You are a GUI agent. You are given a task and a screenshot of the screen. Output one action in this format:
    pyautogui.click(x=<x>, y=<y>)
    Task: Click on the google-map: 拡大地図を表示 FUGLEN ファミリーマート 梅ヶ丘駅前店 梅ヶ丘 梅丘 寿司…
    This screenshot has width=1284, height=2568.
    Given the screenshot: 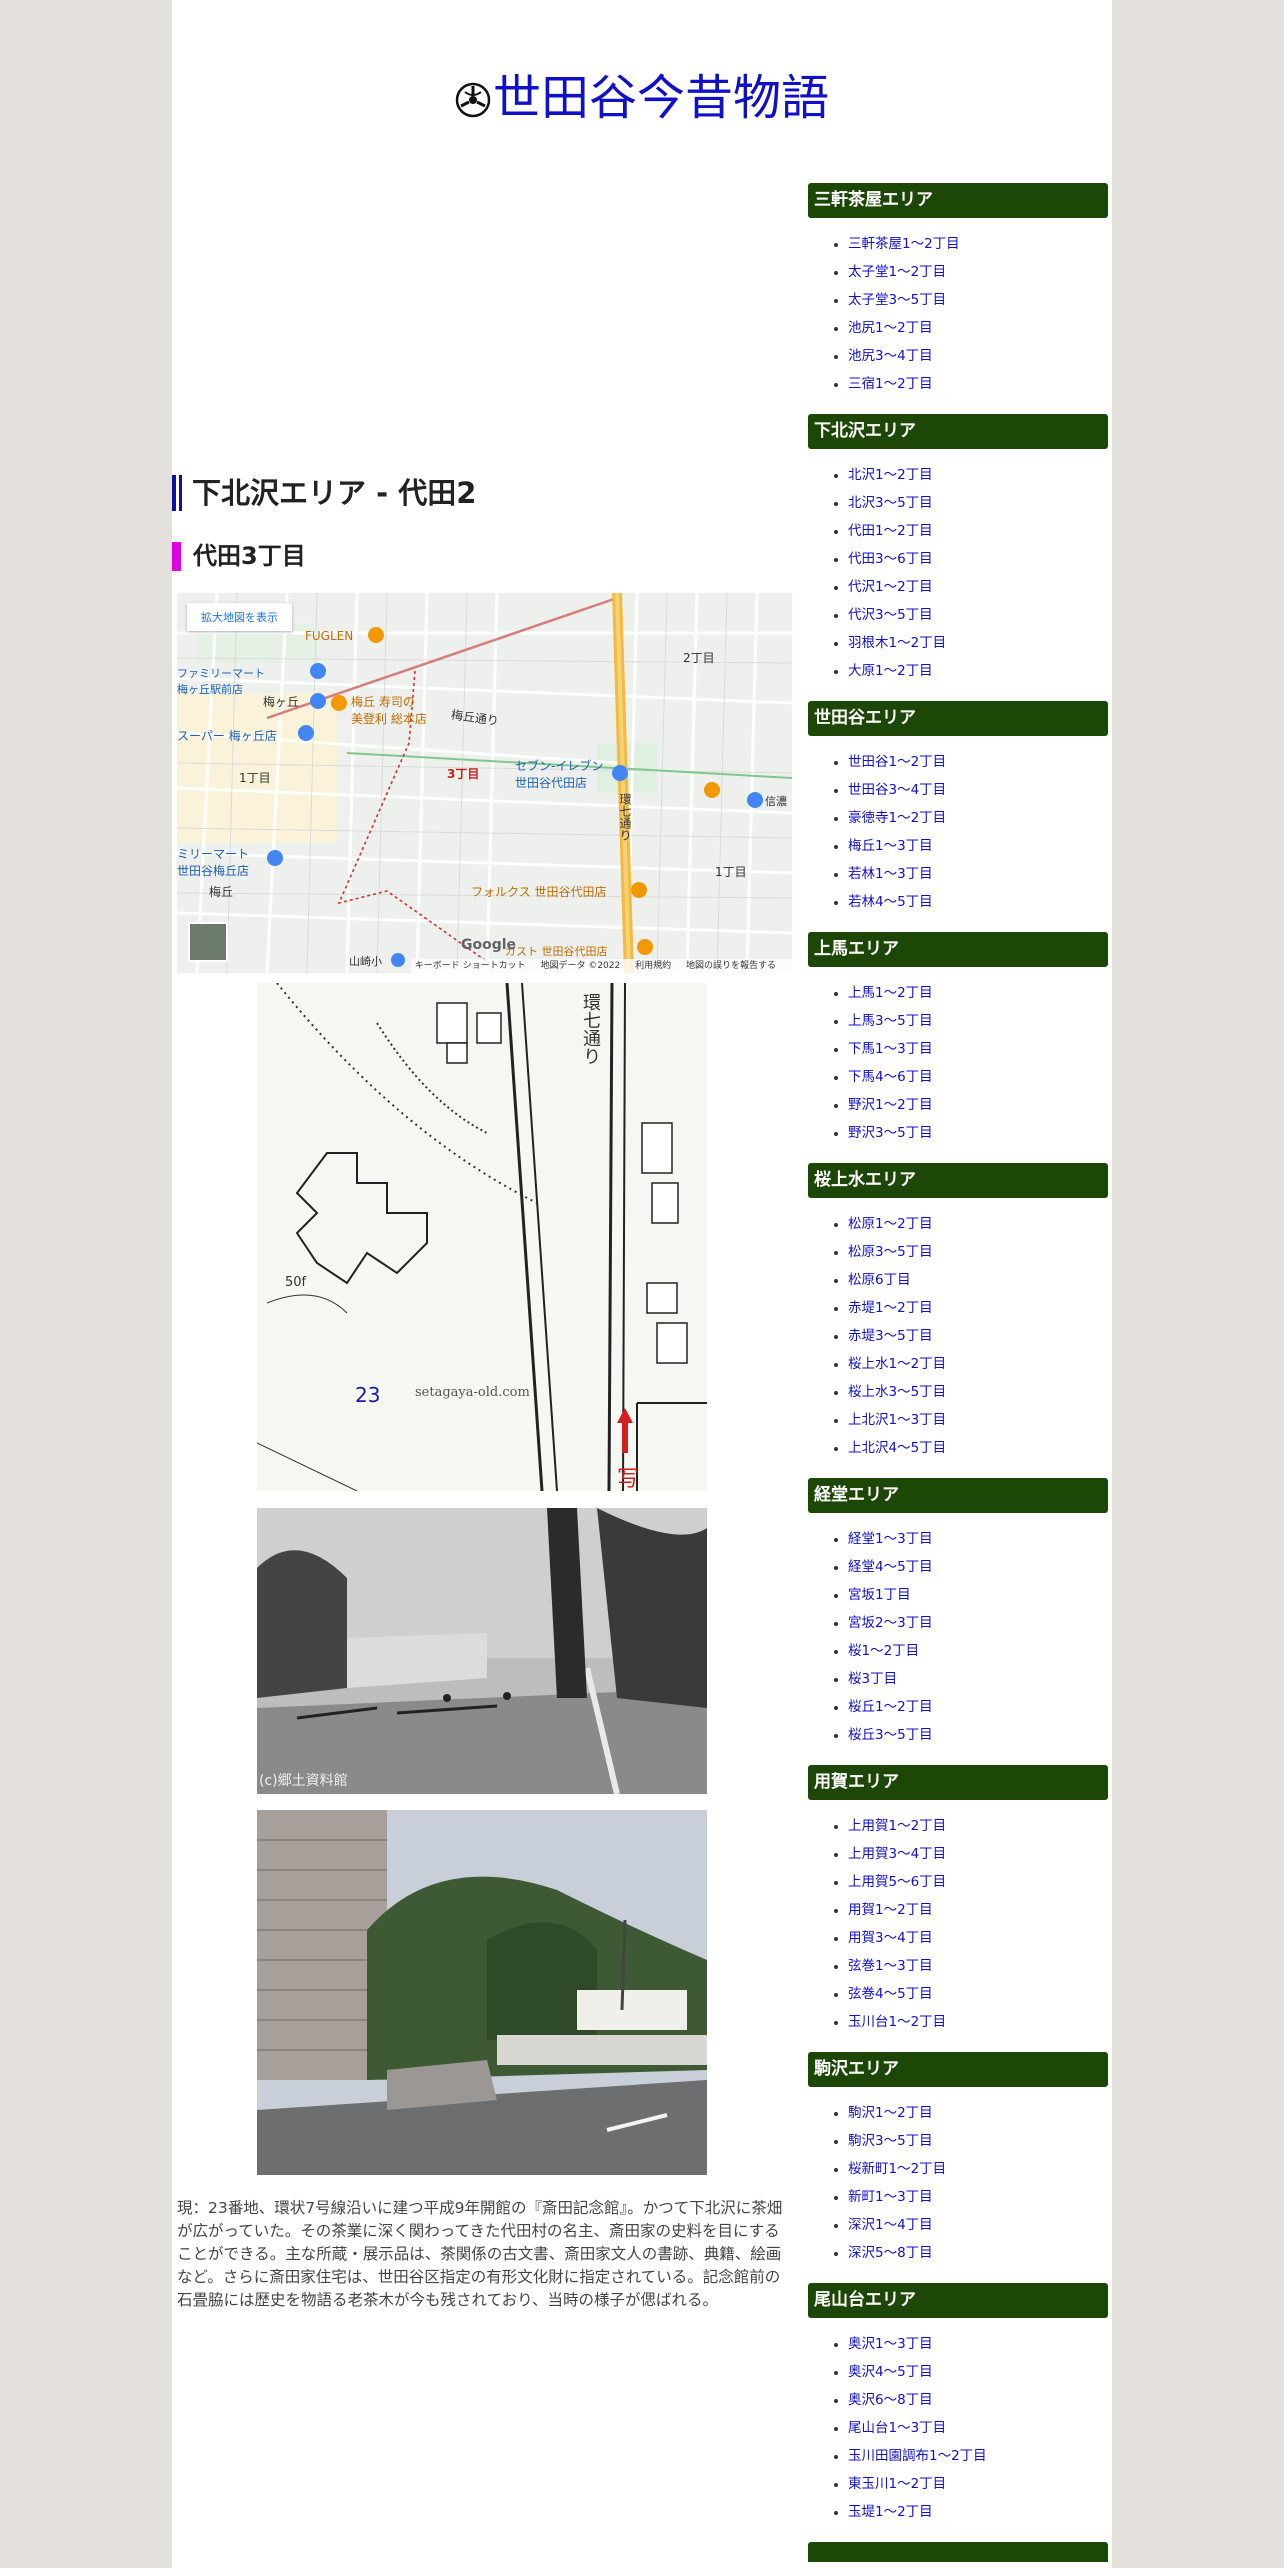 What is the action you would take?
    pyautogui.click(x=484, y=783)
    